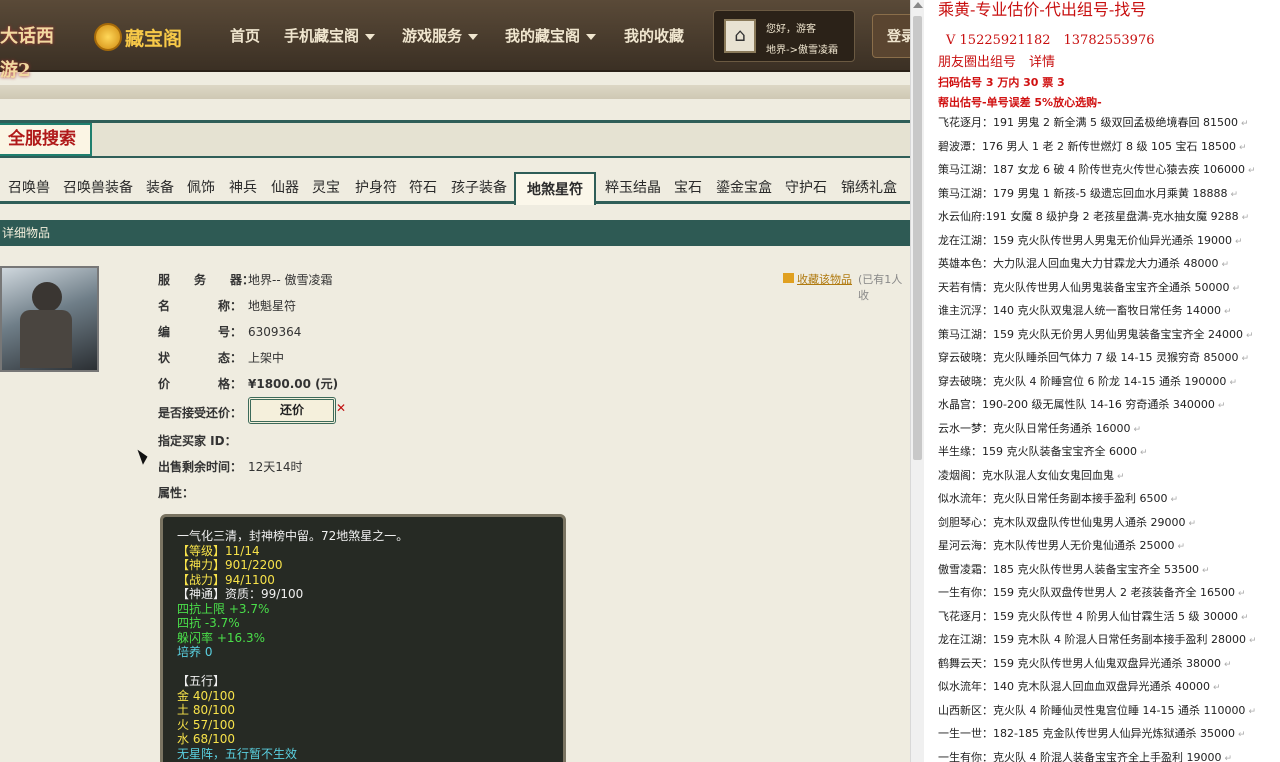 This screenshot has height=762, width=1280. I want to click on listing-text: 云水一梦：克火队日常任务通杀 16000, so click(1034, 428).